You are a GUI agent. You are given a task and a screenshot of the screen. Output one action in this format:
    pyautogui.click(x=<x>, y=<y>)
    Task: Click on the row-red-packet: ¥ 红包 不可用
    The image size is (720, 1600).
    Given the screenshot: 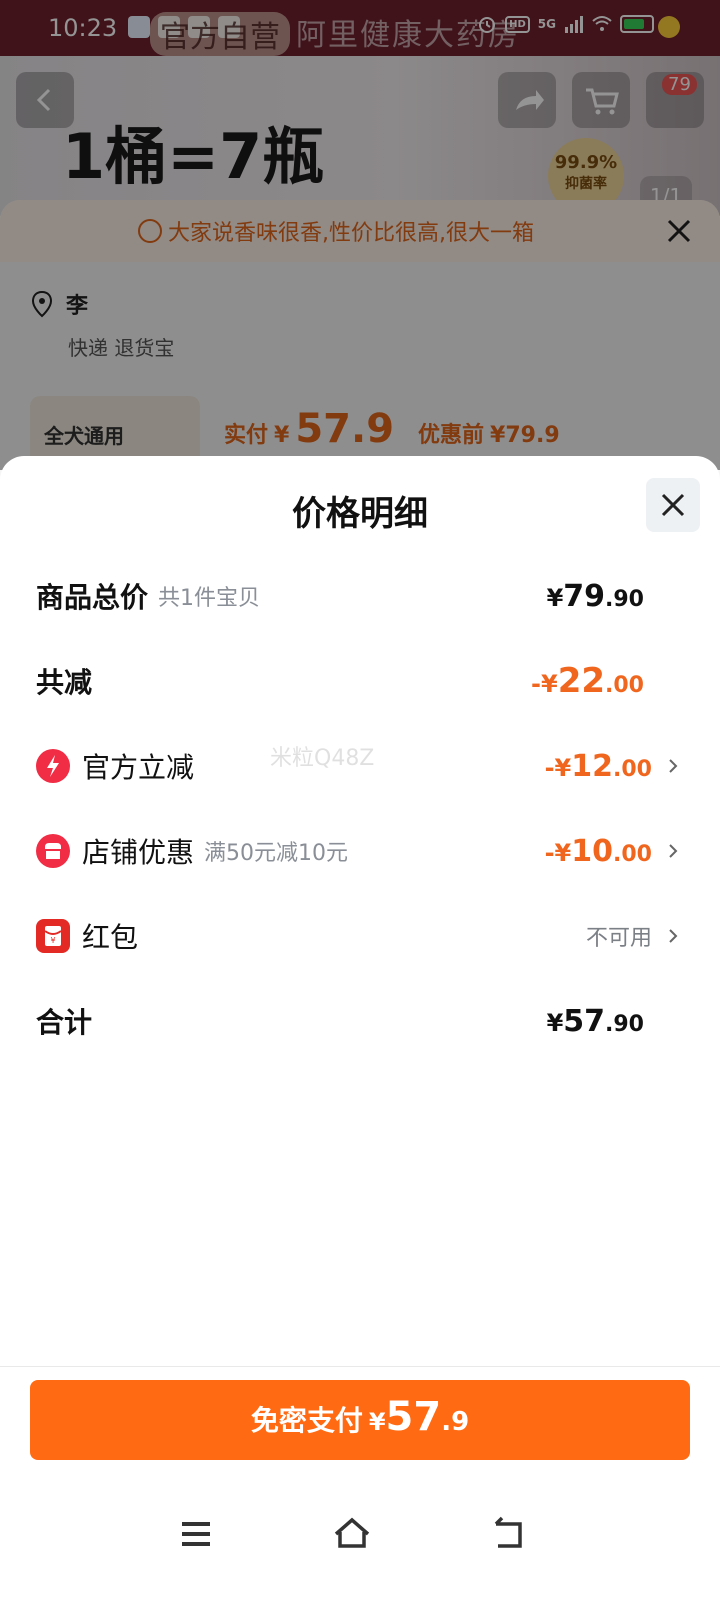 What is the action you would take?
    pyautogui.click(x=358, y=936)
    